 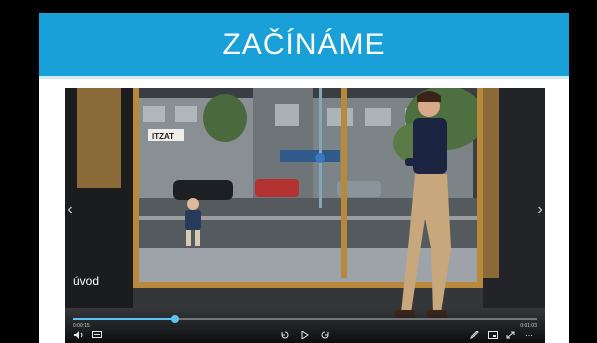 What do you see at coordinates (86, 281) in the screenshot?
I see `video-caption: úvod` at bounding box center [86, 281].